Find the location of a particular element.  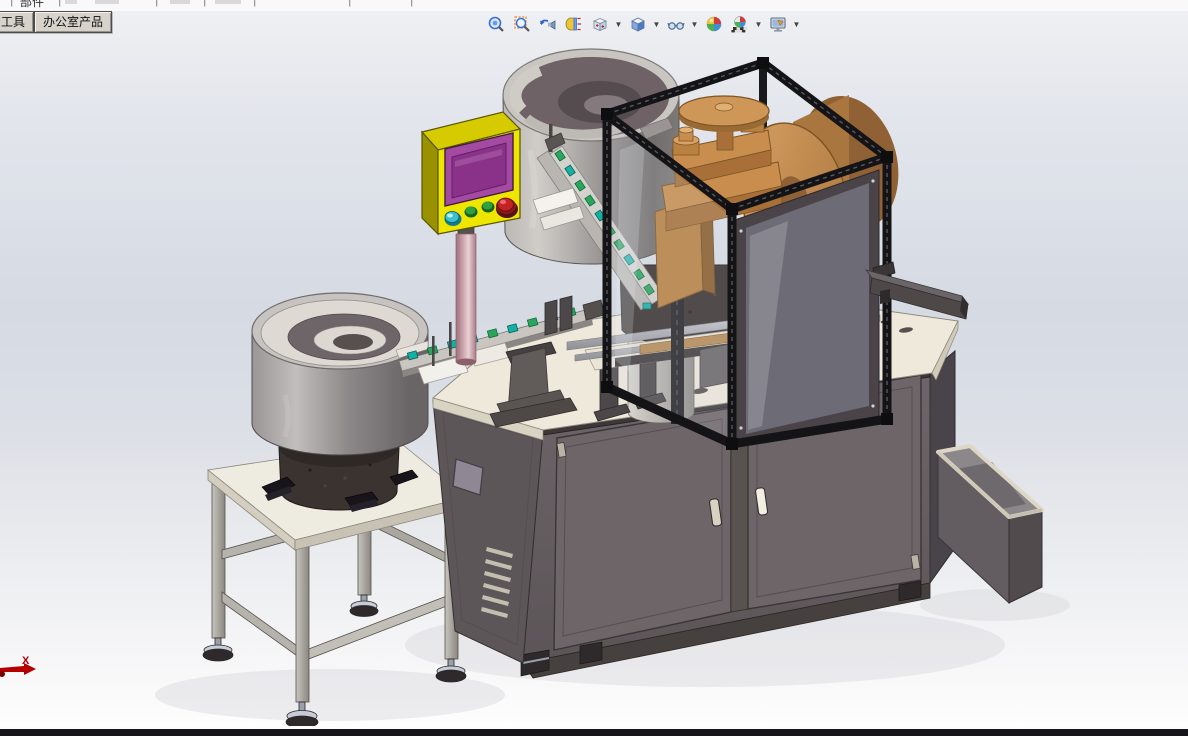

apply-scene-icon is located at coordinates (738, 24).